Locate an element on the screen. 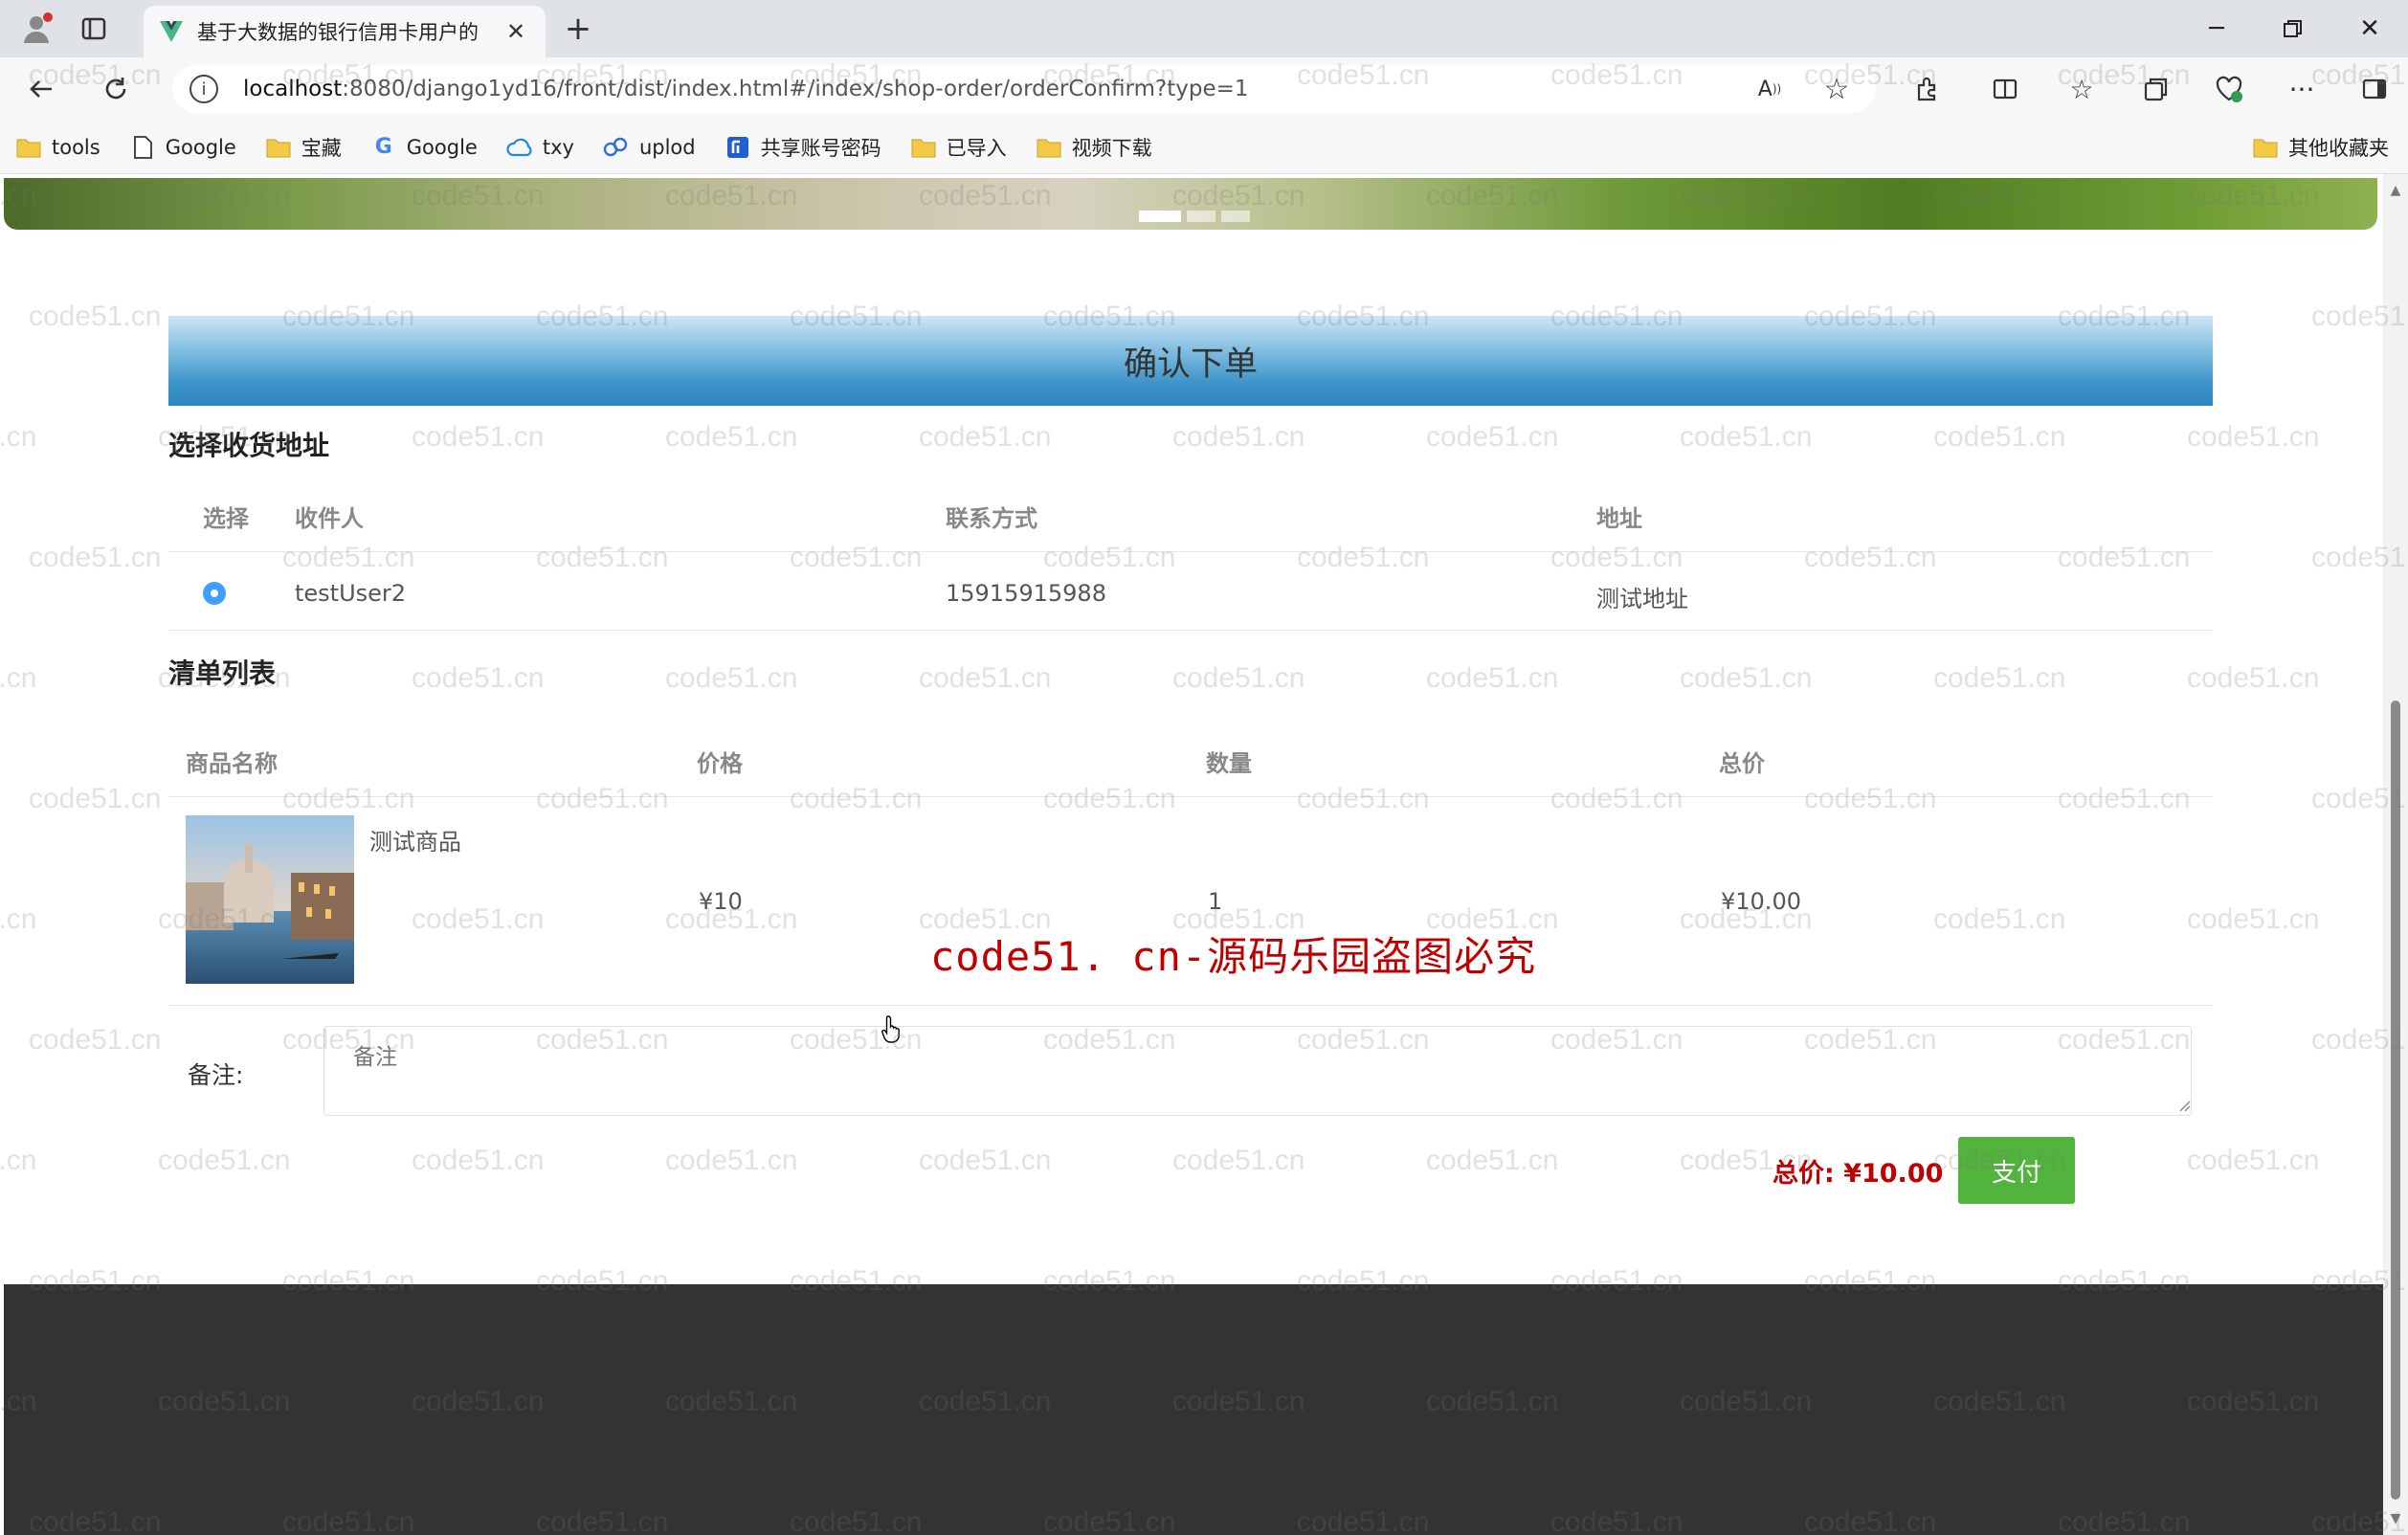 This screenshot has height=1535, width=2408. tab-active: 基于大数据的银行信用卡用户的 ✕ is located at coordinates (345, 31).